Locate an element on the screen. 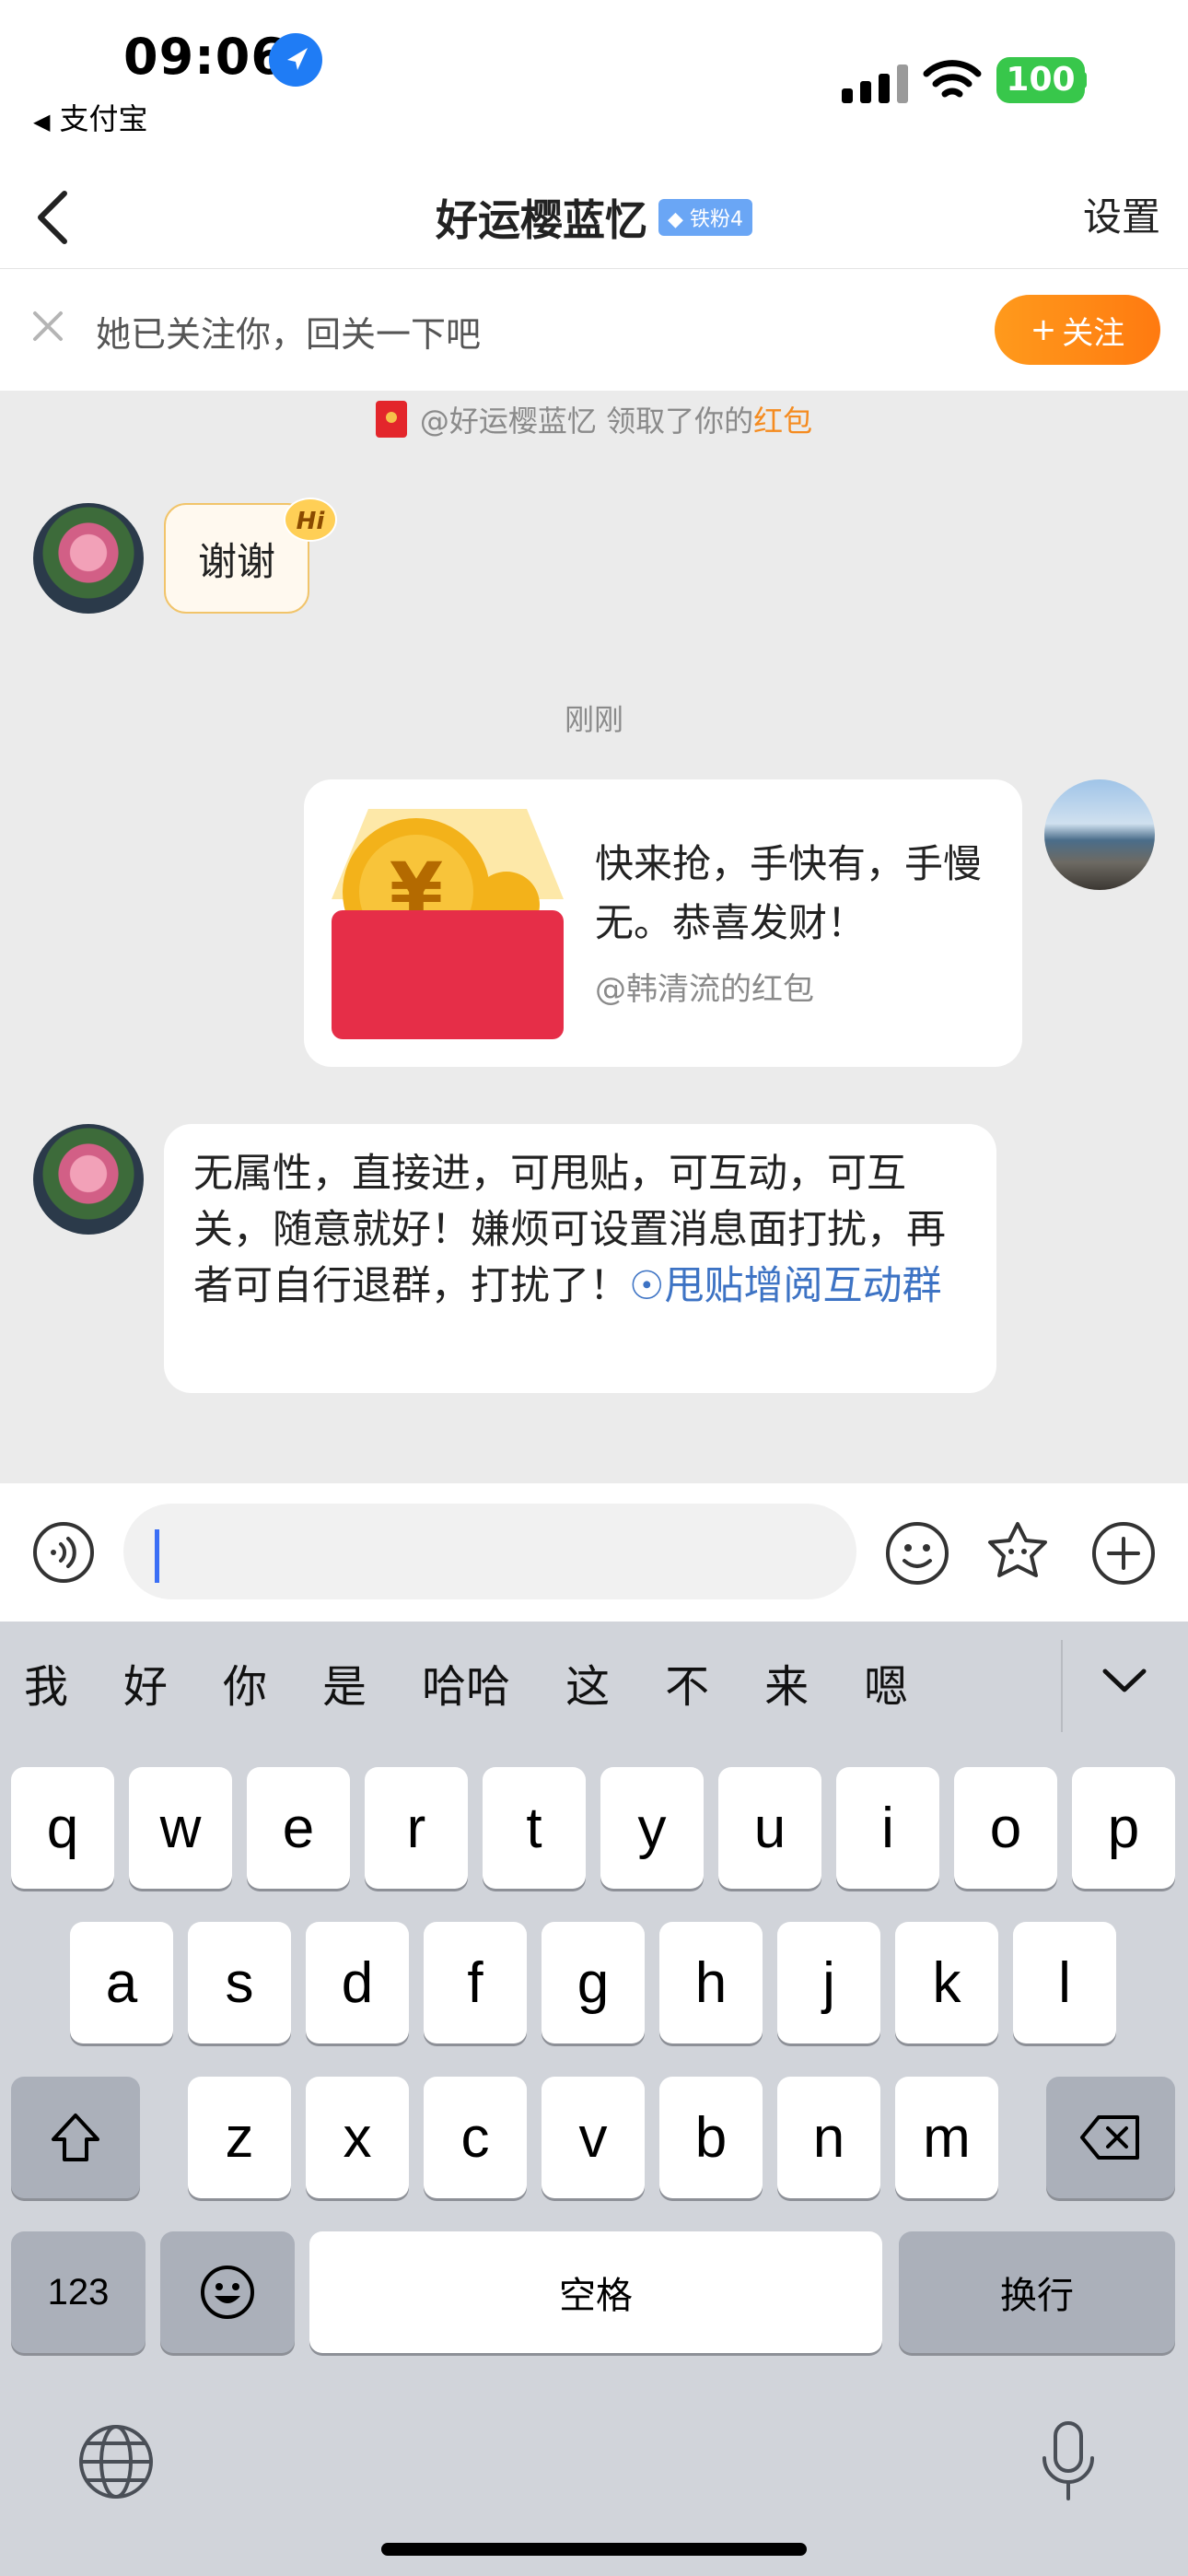  key-p: p is located at coordinates (1123, 1828).